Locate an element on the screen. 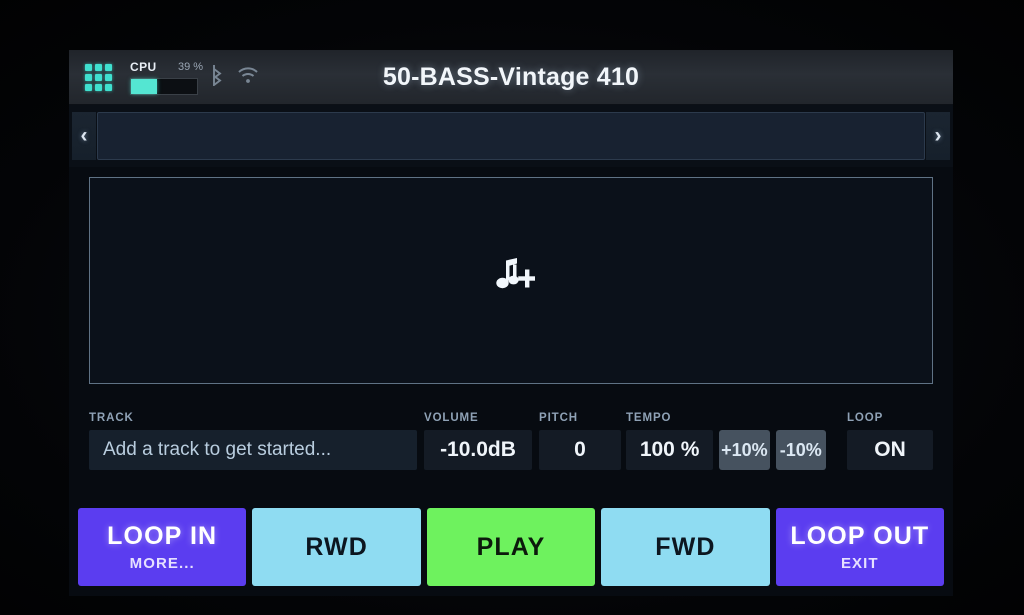 The width and height of the screenshot is (1024, 615). chevron-right-icon: › is located at coordinates (938, 136).